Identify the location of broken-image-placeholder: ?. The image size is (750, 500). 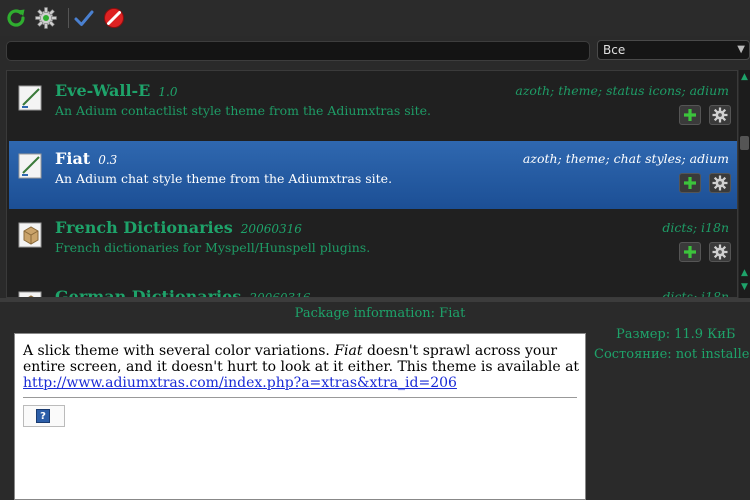
(44, 416).